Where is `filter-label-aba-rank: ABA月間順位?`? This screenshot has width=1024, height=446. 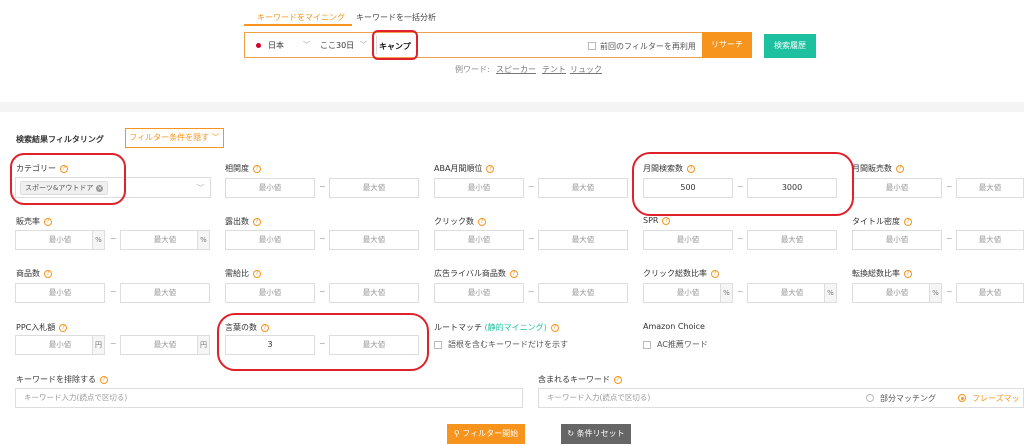
filter-label-aba-rank: ABA月間順位? is located at coordinates (464, 168).